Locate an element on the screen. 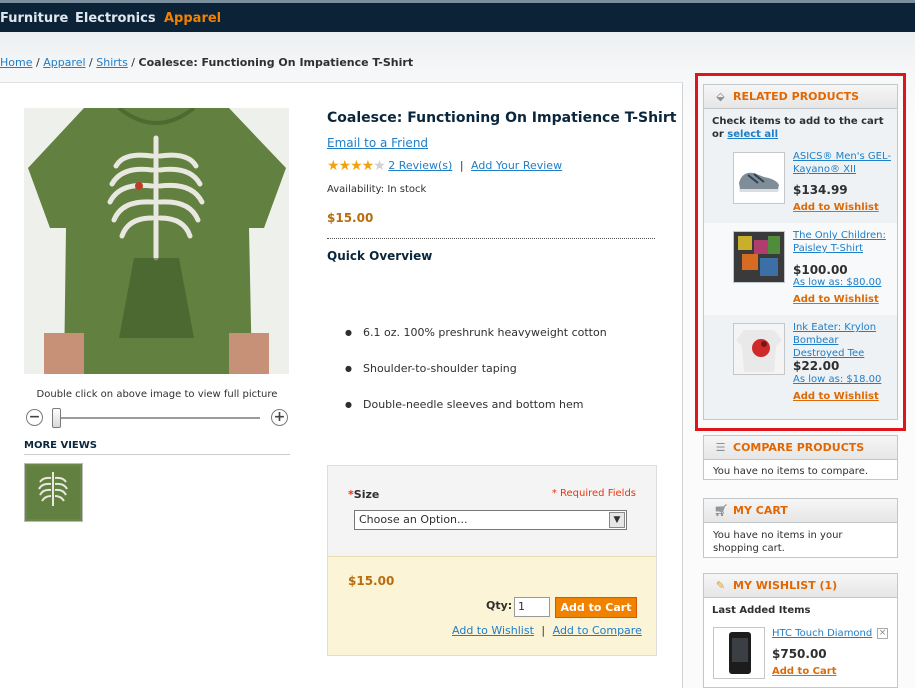 The height and width of the screenshot is (688, 915). rating-row: ★★★★★ 2 Review(s) | Add Your Review is located at coordinates (444, 166).